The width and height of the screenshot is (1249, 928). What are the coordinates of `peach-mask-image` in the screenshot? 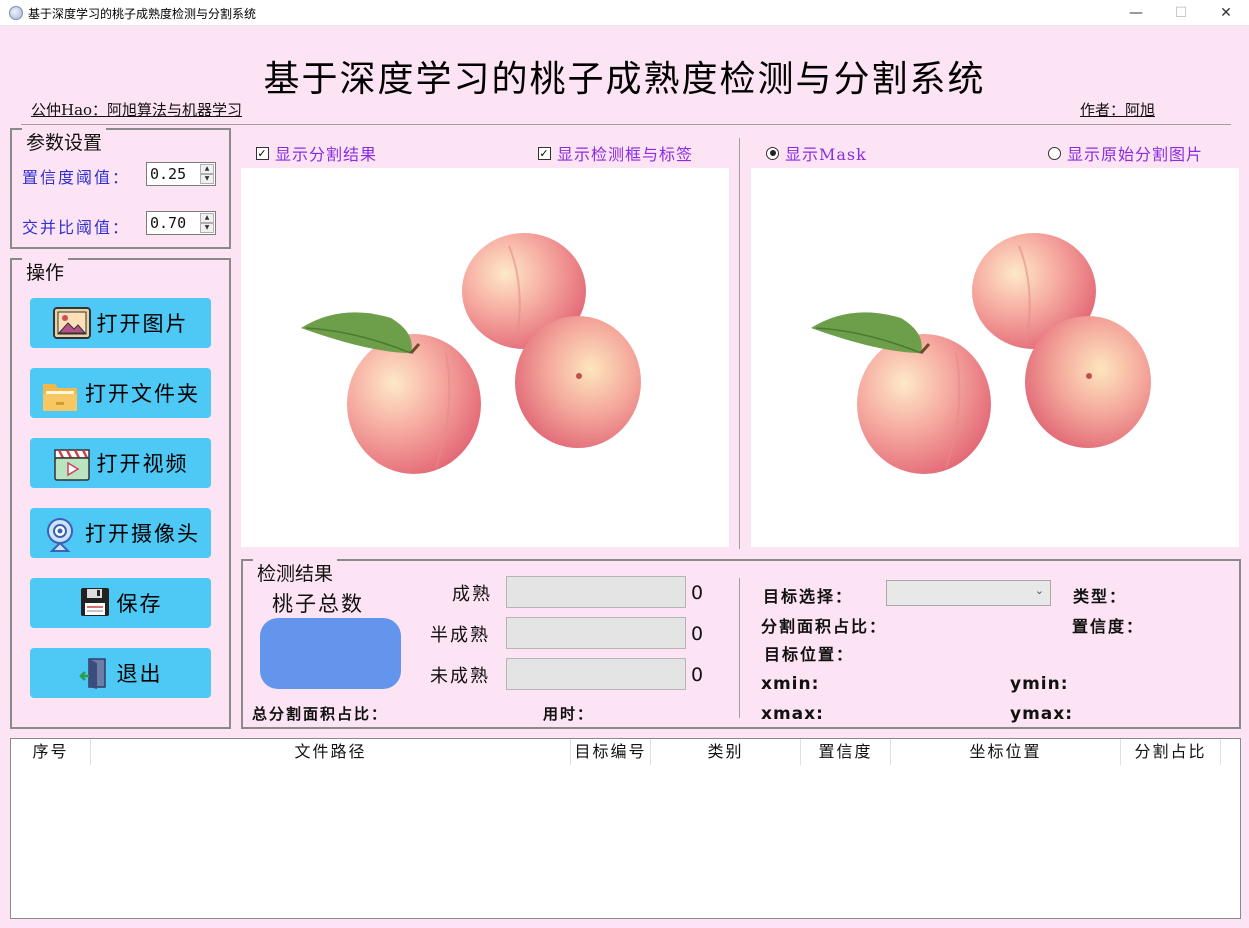 It's located at (981, 353).